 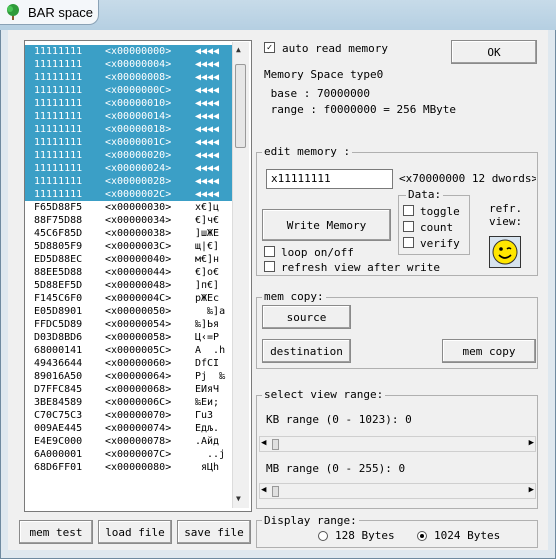 I want to click on memory-chars: Pj ‰, so click(x=210, y=376).